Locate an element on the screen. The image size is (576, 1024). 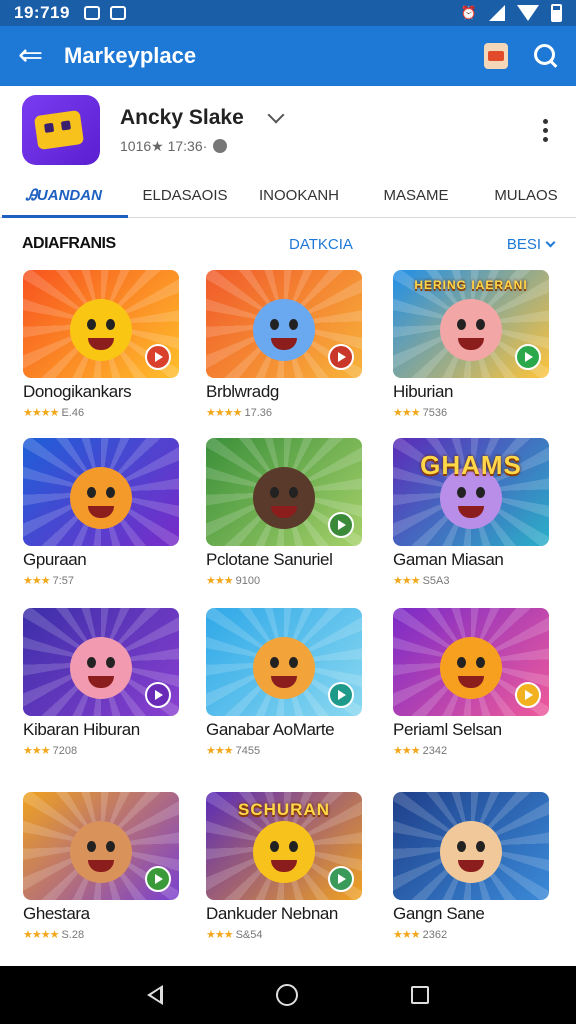
game-rating: ★★★ 7:57 is located at coordinates (101, 581).